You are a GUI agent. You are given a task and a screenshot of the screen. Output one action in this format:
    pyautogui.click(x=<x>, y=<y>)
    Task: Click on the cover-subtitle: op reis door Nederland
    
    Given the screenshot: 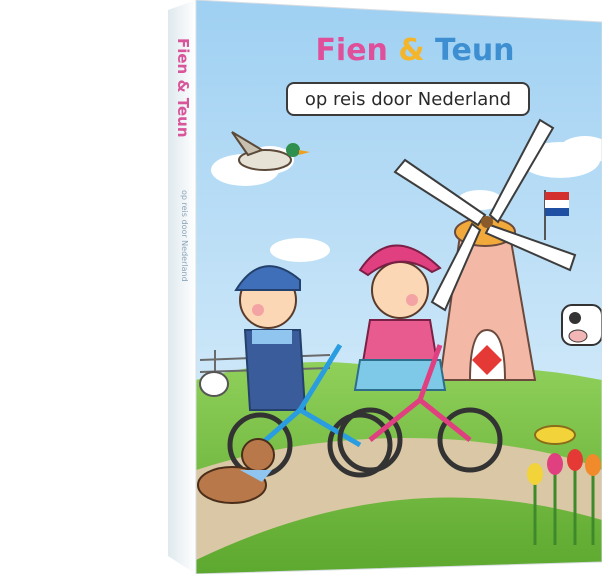 What is the action you would take?
    pyautogui.click(x=408, y=99)
    